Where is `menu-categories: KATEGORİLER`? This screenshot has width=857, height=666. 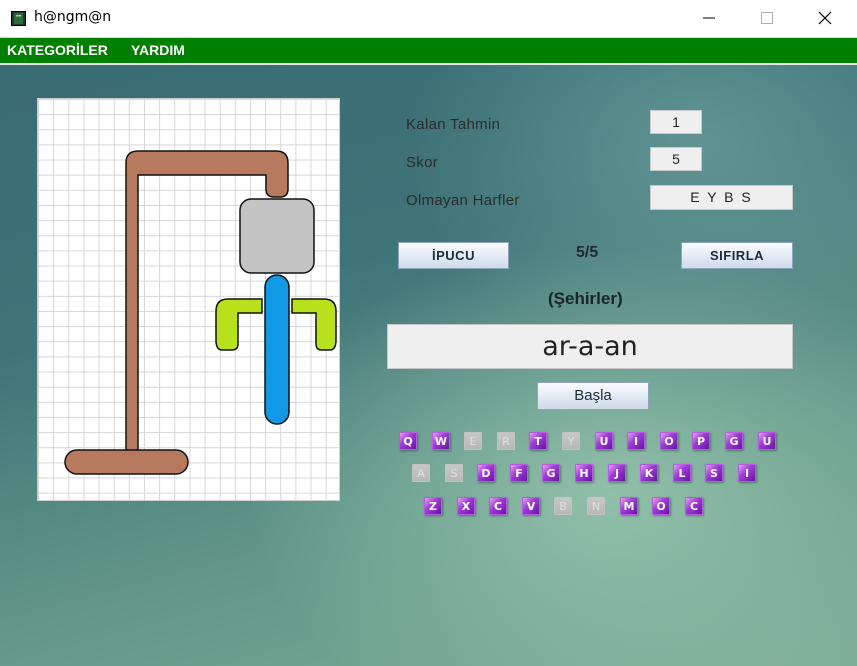
menu-categories: KATEGORİLER is located at coordinates (57, 50).